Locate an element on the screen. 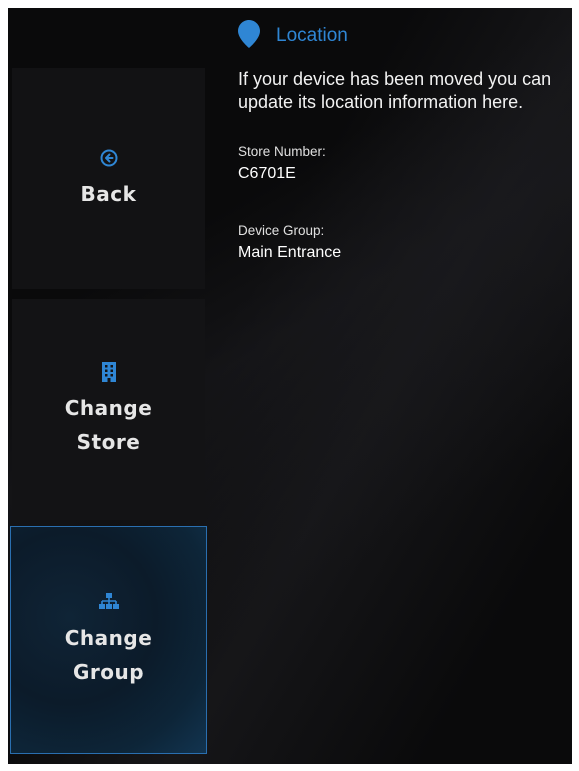  change-store-label-line2: Store is located at coordinates (108, 441).